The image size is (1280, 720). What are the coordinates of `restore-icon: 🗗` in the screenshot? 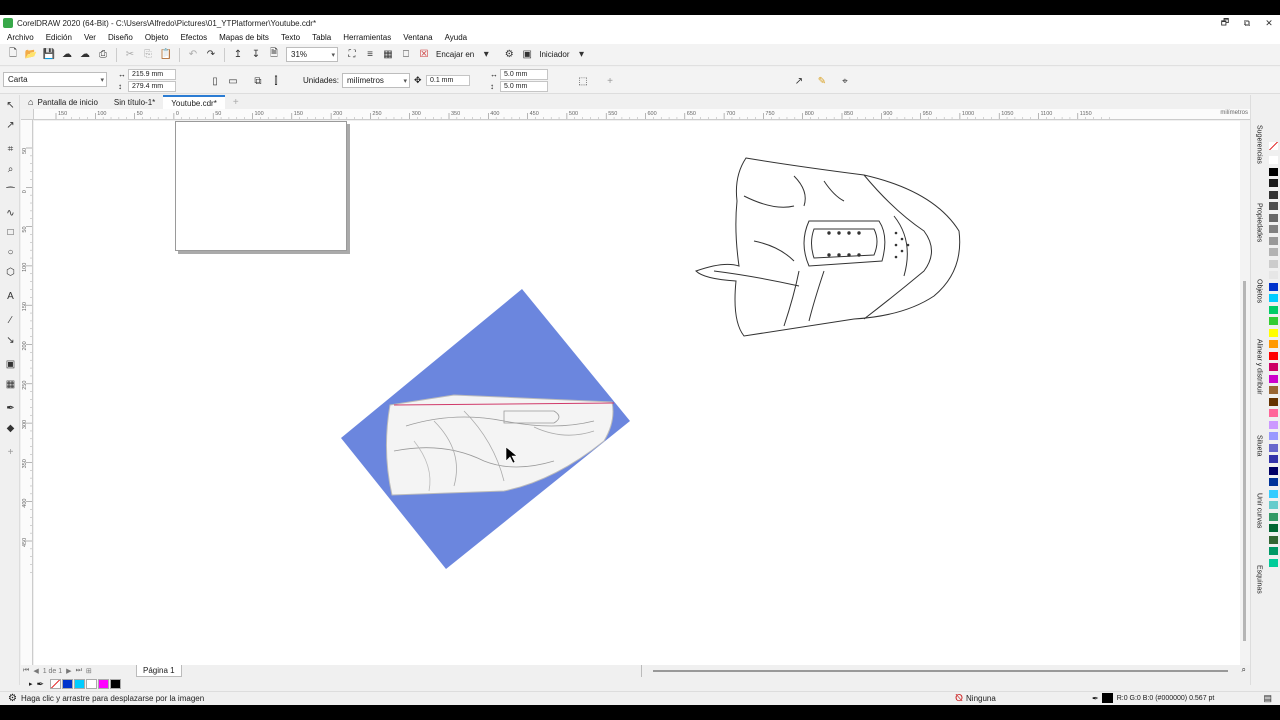 It's located at (1225, 23).